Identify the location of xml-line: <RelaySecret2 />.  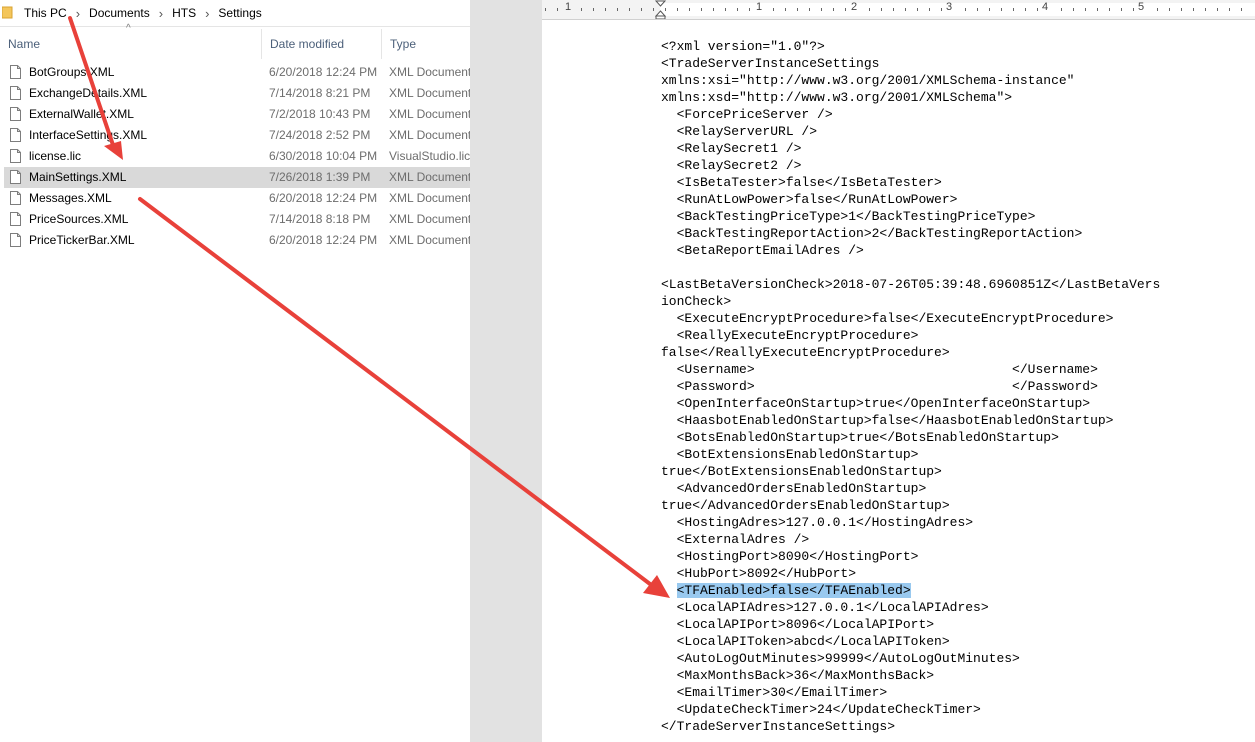
(731, 165).